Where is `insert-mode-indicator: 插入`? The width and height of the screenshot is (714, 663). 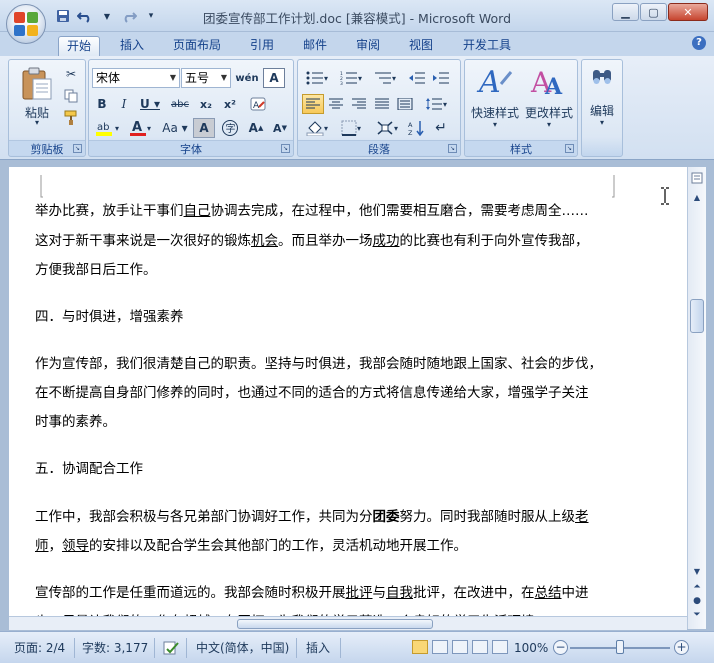 insert-mode-indicator: 插入 is located at coordinates (318, 648).